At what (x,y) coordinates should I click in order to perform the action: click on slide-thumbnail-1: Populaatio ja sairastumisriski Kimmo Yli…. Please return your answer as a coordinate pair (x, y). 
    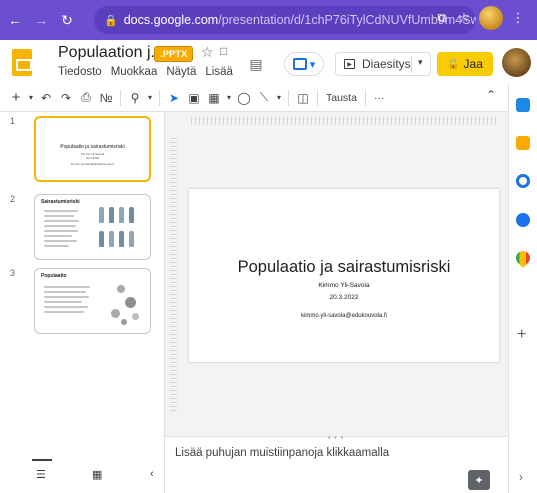
    Looking at the image, I should click on (92, 149).